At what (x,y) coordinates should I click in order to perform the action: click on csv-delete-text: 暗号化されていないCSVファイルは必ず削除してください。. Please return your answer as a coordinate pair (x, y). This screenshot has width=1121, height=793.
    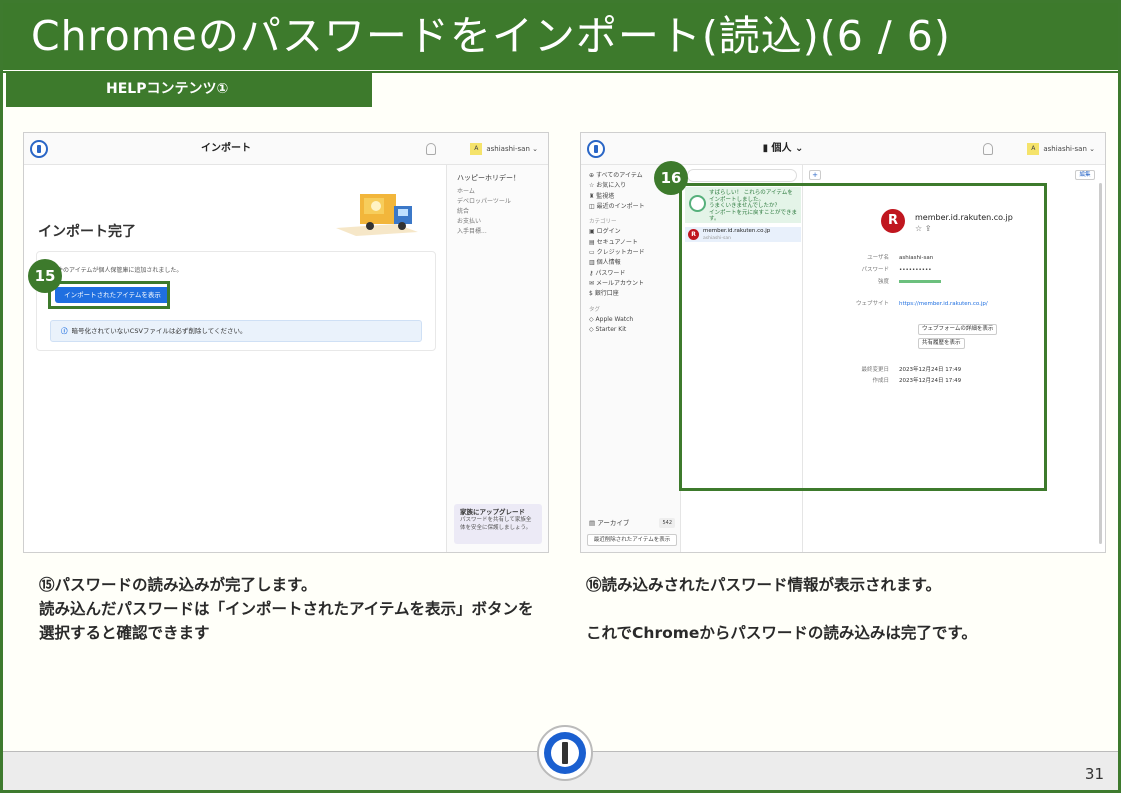
    Looking at the image, I should click on (159, 331).